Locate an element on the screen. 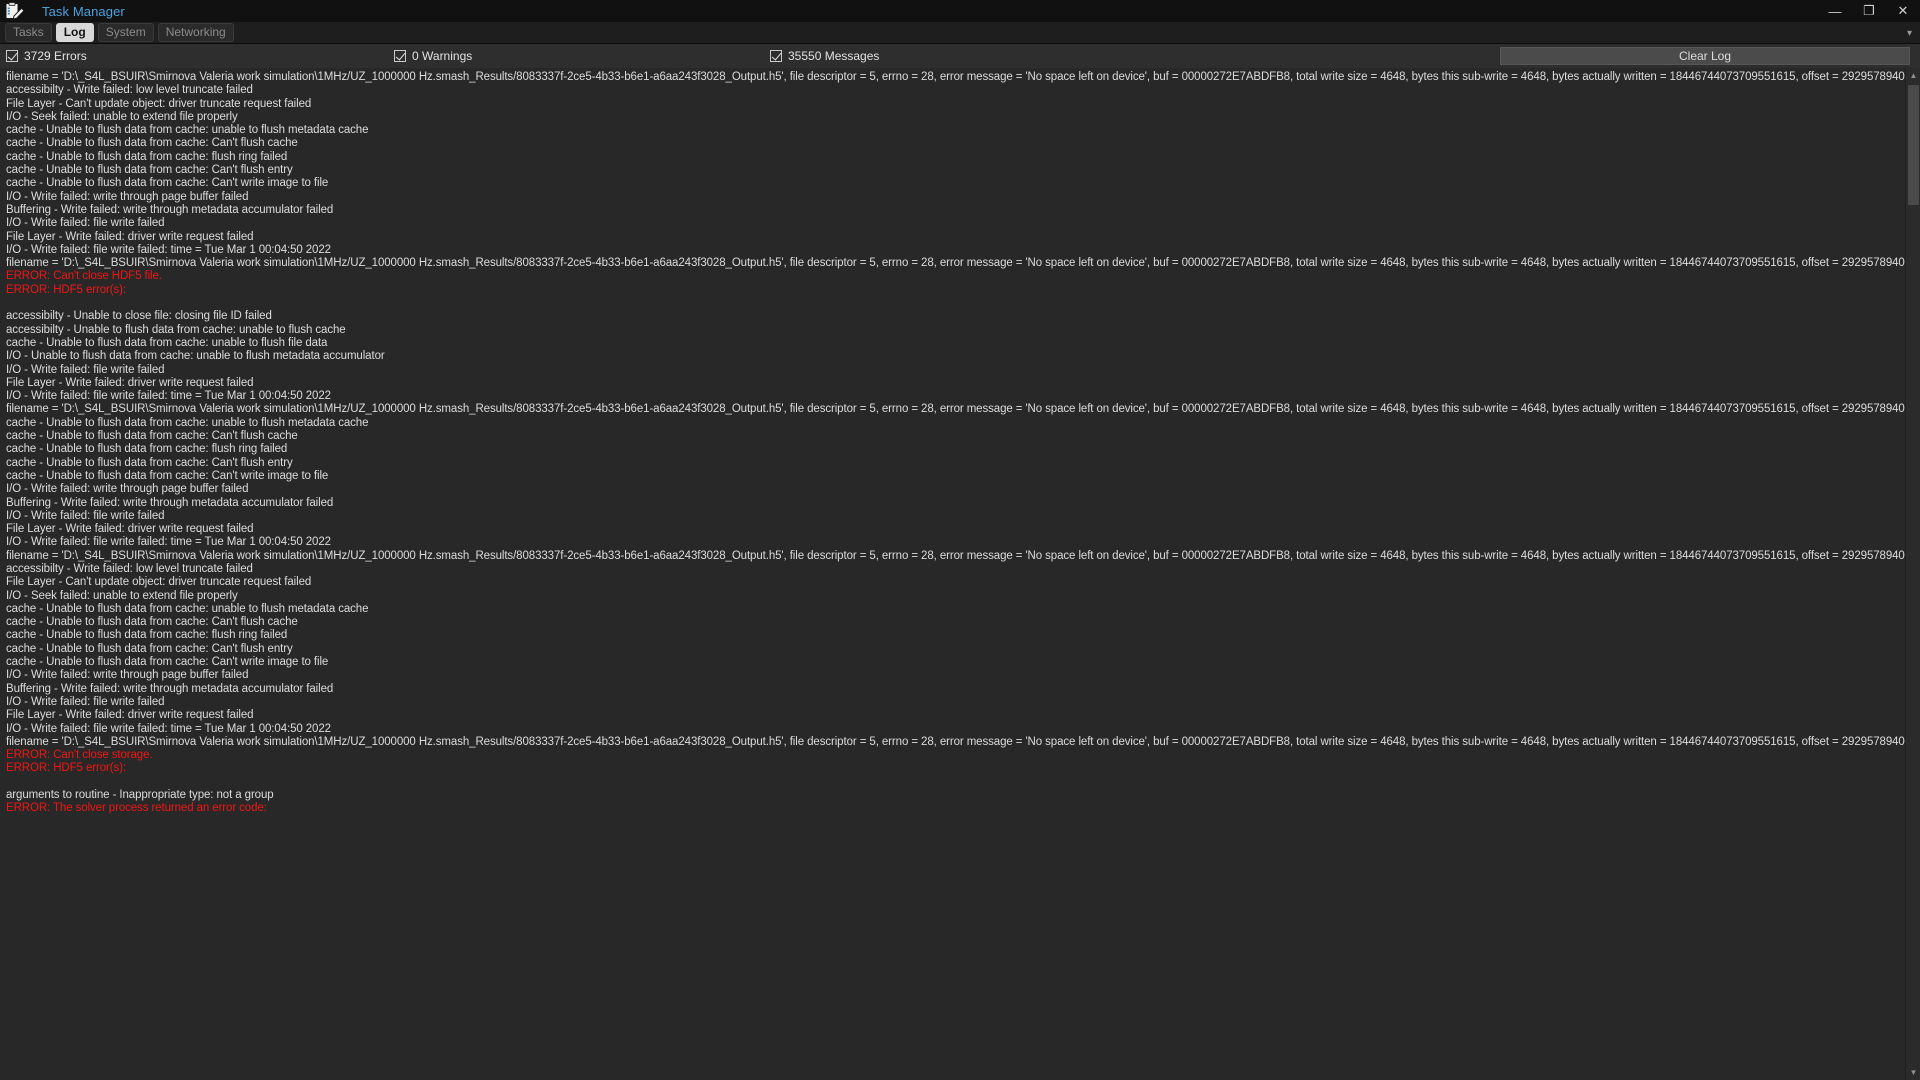 Image resolution: width=1920 pixels, height=1080 pixels. log-line-error: ERROR: Can't close storage. is located at coordinates (79, 755).